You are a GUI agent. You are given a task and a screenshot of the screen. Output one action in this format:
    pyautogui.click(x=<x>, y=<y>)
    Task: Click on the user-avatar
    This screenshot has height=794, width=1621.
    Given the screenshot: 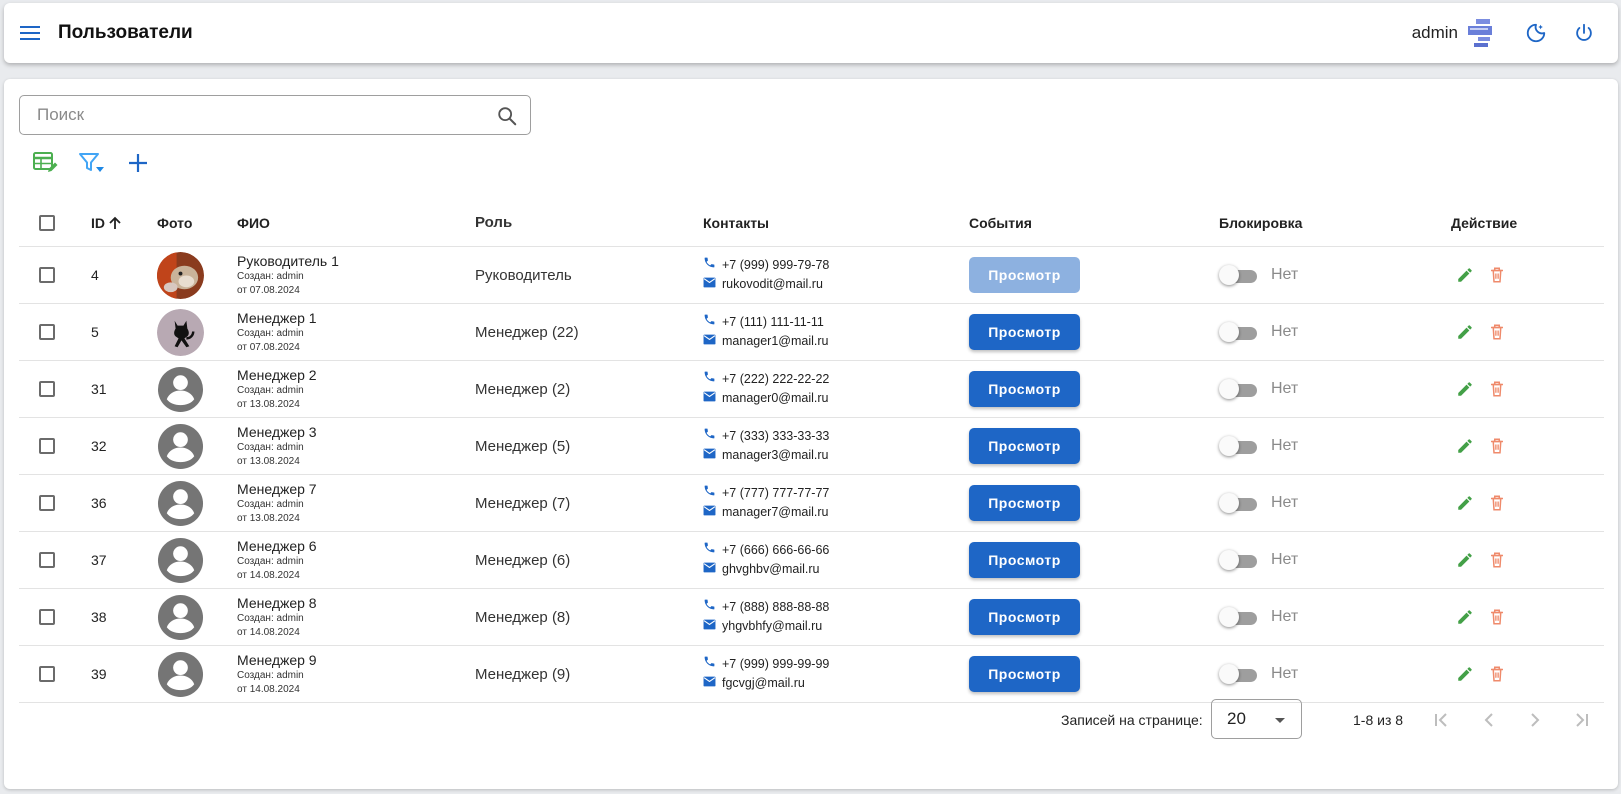 What is the action you would take?
    pyautogui.click(x=1480, y=33)
    